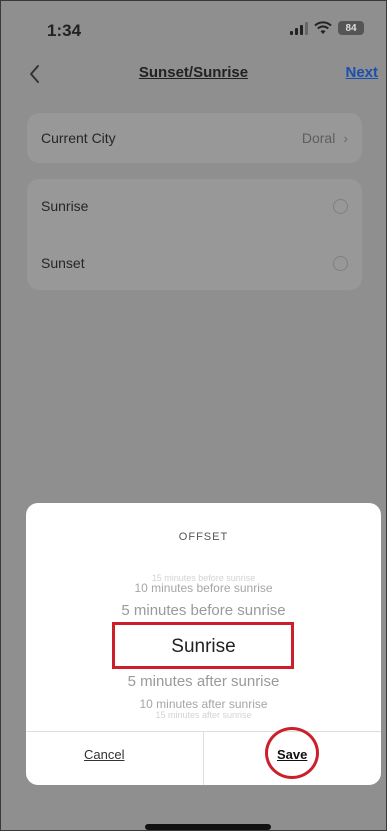 Image resolution: width=387 pixels, height=831 pixels. I want to click on next-button: Next, so click(361, 72).